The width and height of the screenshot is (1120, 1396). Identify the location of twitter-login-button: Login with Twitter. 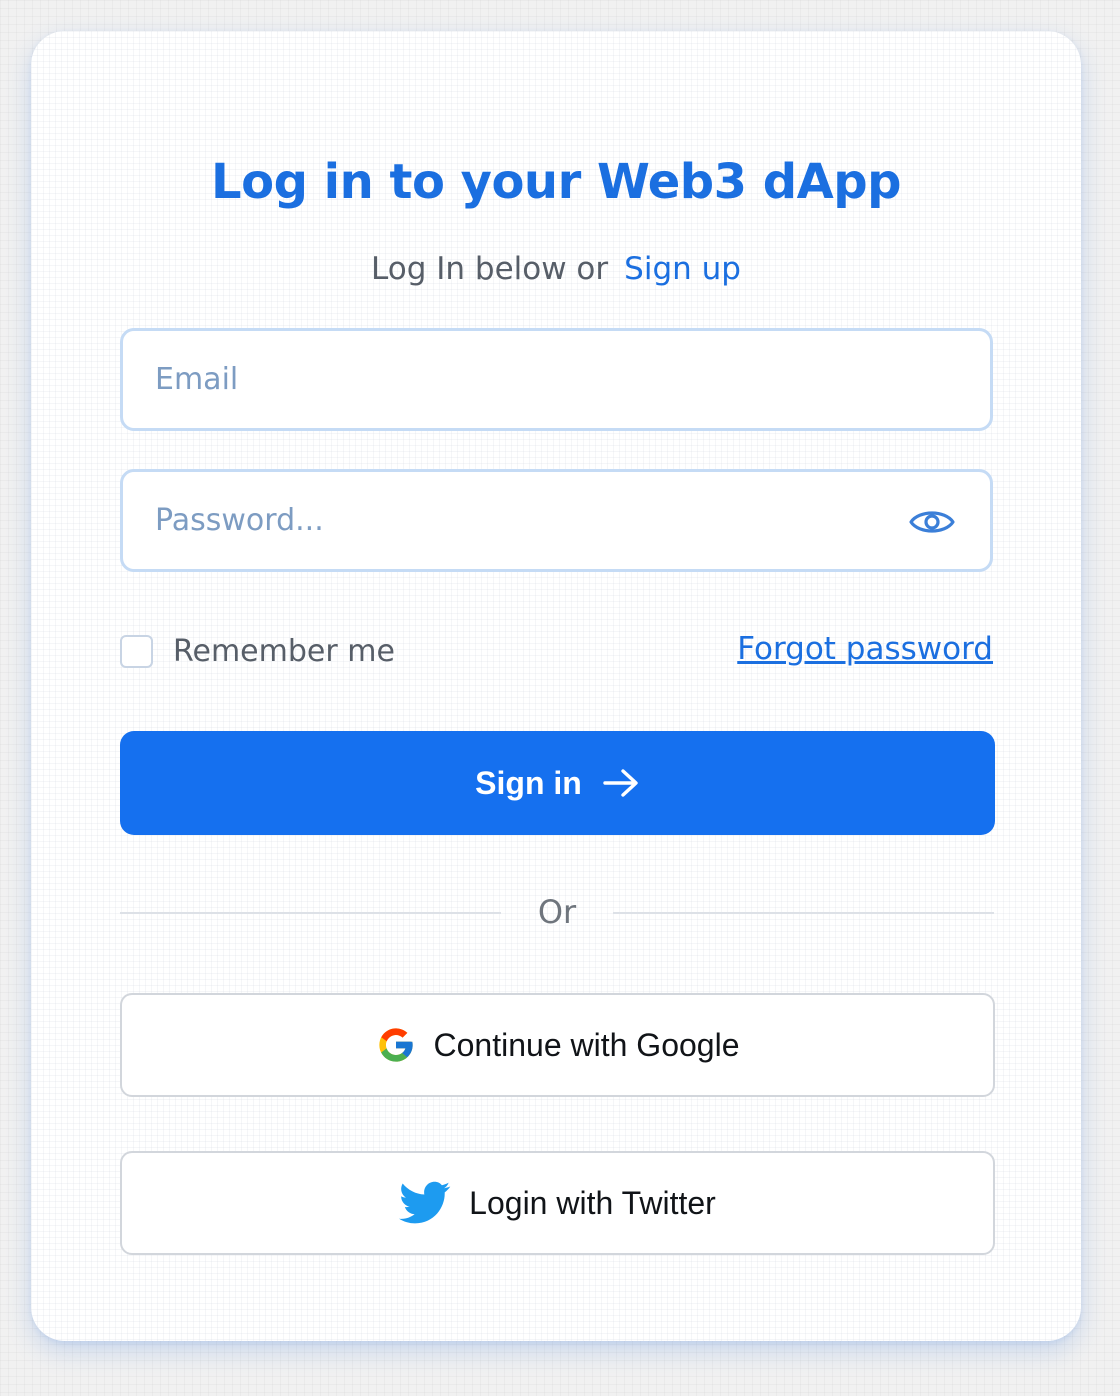
(557, 1203).